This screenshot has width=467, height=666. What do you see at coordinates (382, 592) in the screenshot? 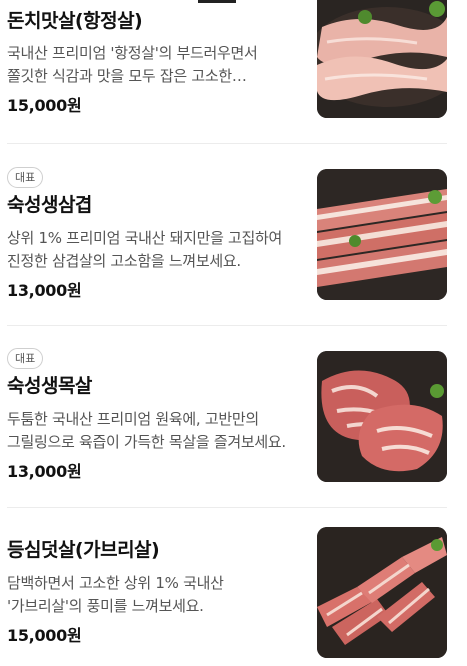
I see `pork-rib-finger-photo` at bounding box center [382, 592].